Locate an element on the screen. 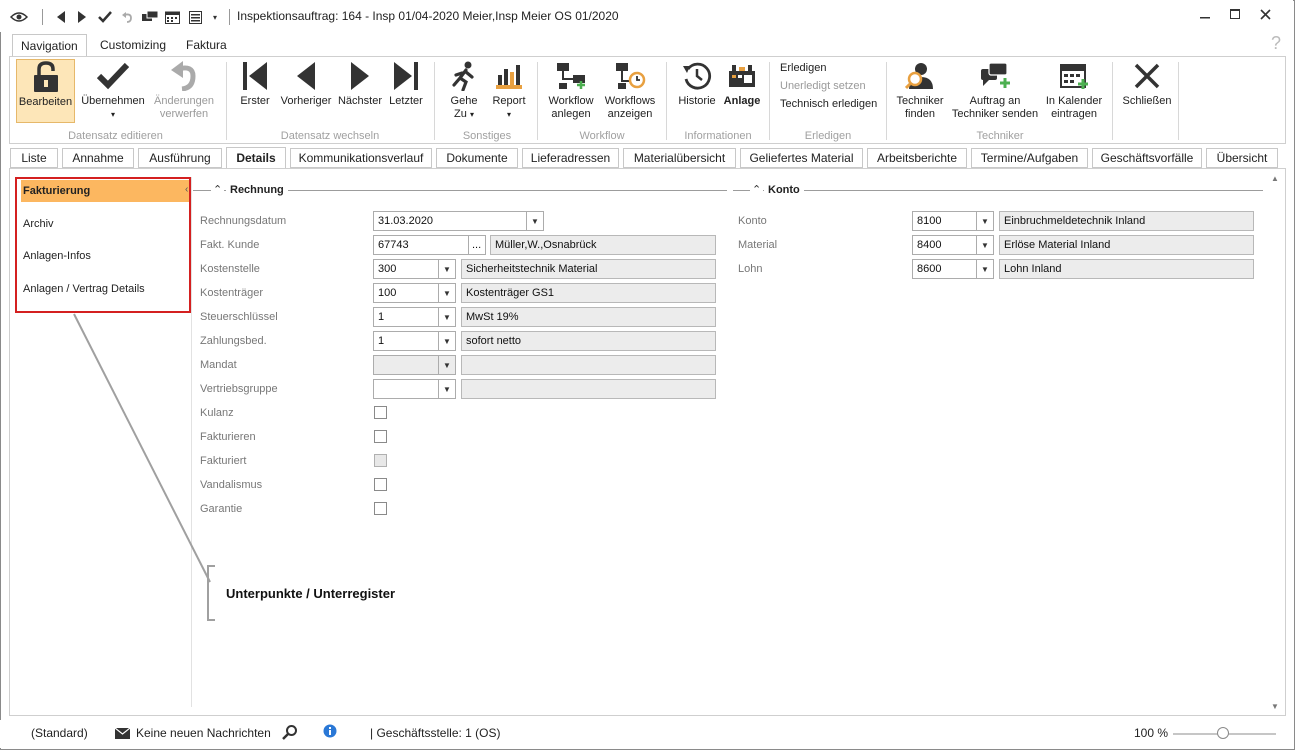  mail-icon is located at coordinates (122, 734).